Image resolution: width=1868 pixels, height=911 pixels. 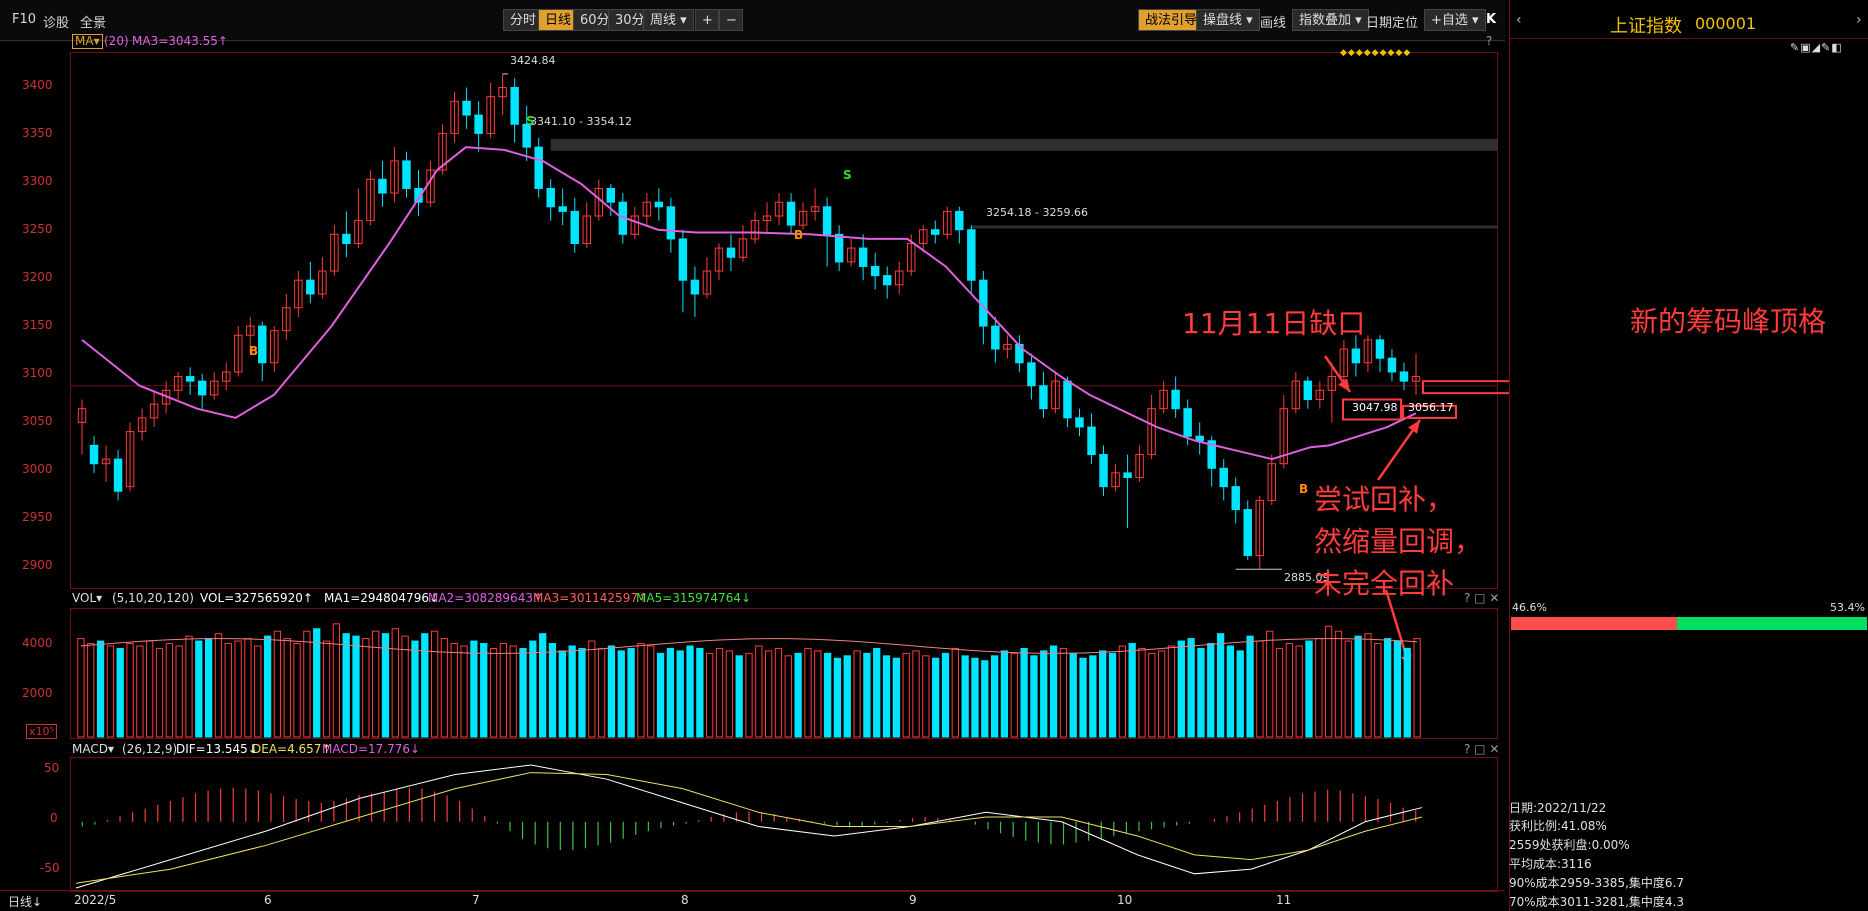 What do you see at coordinates (1376, 53) in the screenshot?
I see `signal-diamonds: ◆◆◆◆◆◆◆◆◆` at bounding box center [1376, 53].